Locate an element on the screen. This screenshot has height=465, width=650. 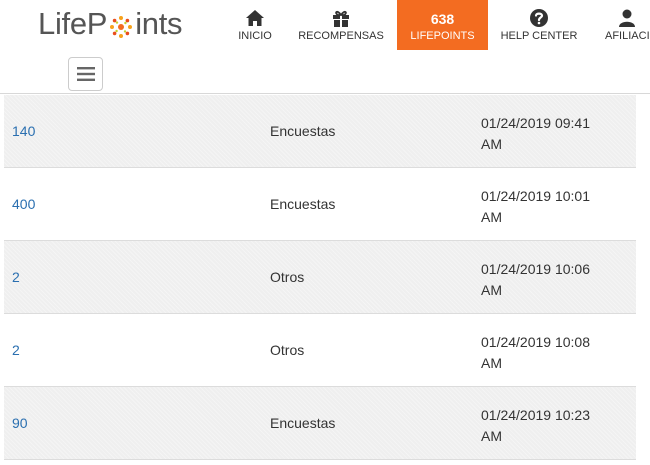
date-cell: 01/24/2019 09:41 AM is located at coordinates (556, 134).